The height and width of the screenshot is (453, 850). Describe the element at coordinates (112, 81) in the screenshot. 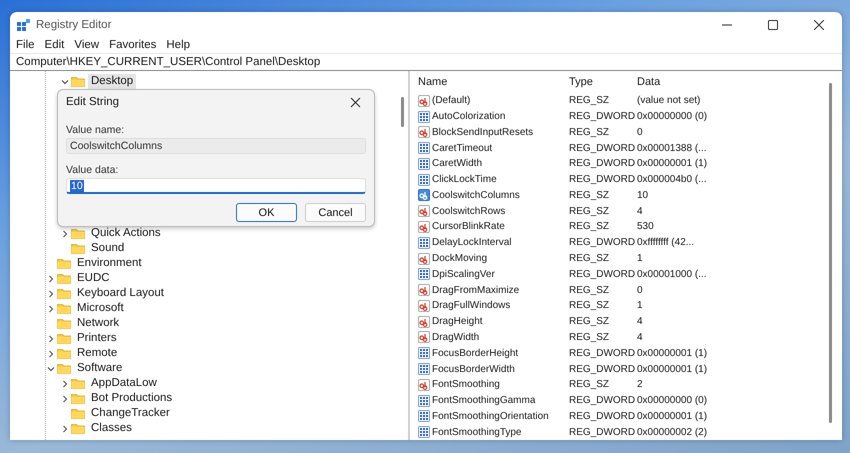

I see `tree-item: Desktop` at that location.